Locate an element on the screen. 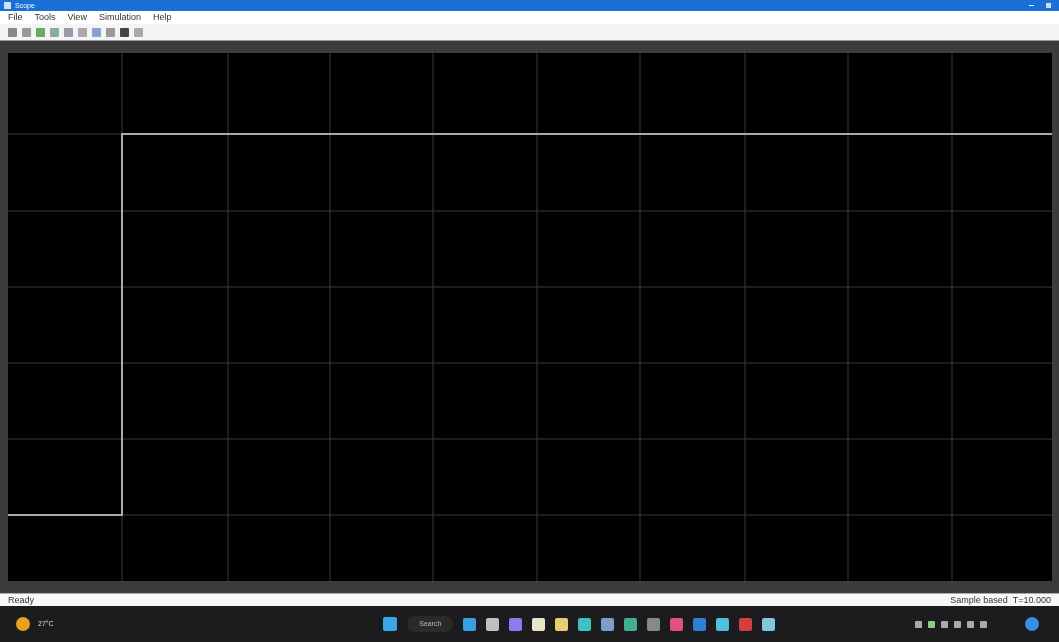 This screenshot has height=642, width=1059. menu-item: Simulation is located at coordinates (119, 17).